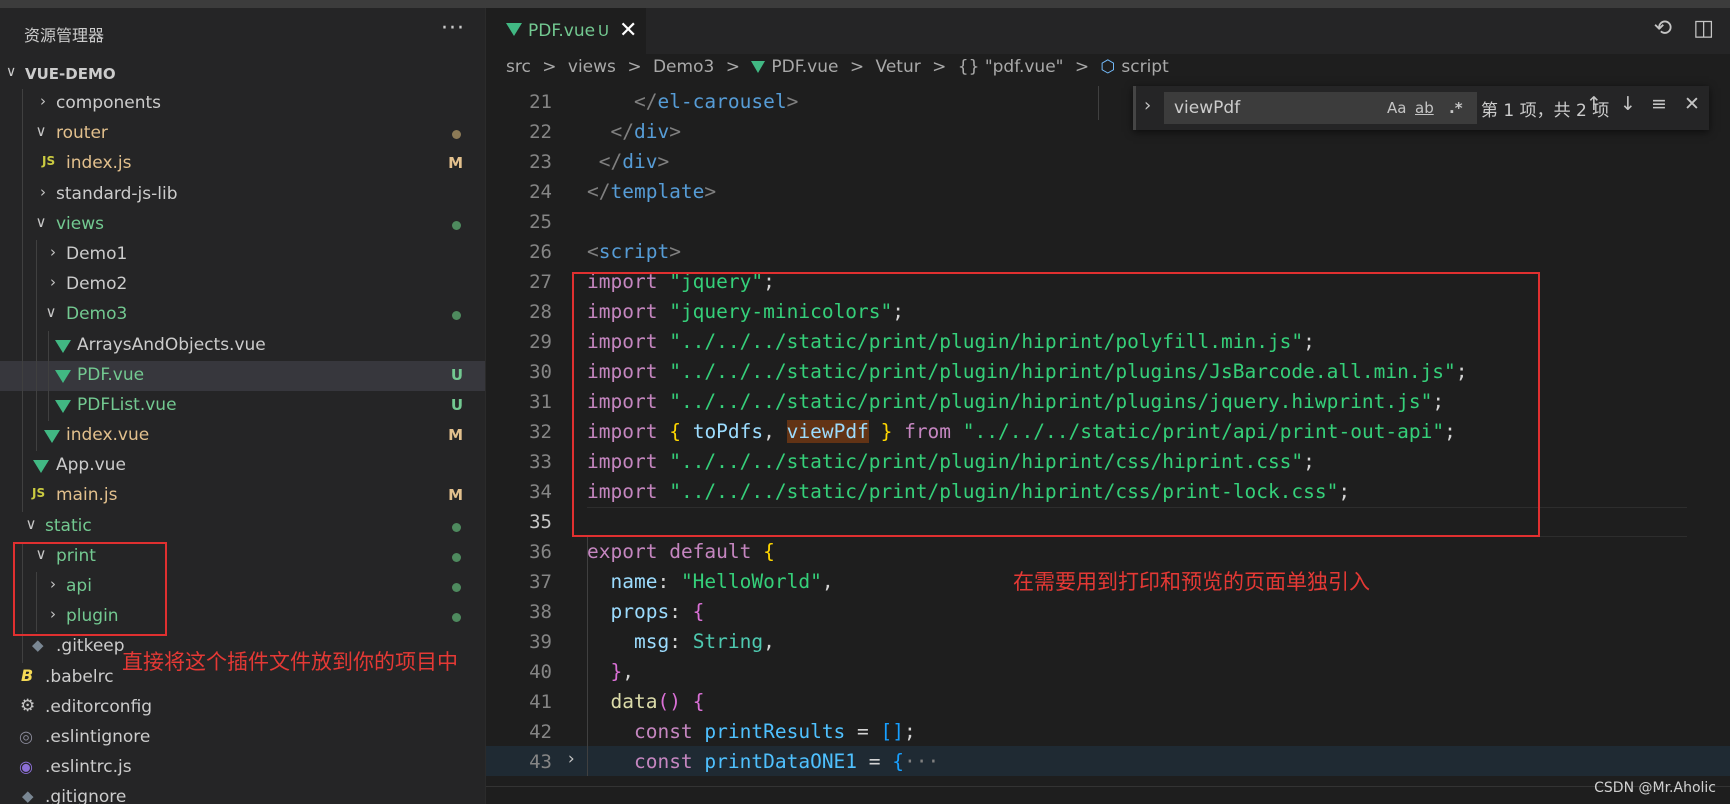  I want to click on line-number: 39, so click(540, 642).